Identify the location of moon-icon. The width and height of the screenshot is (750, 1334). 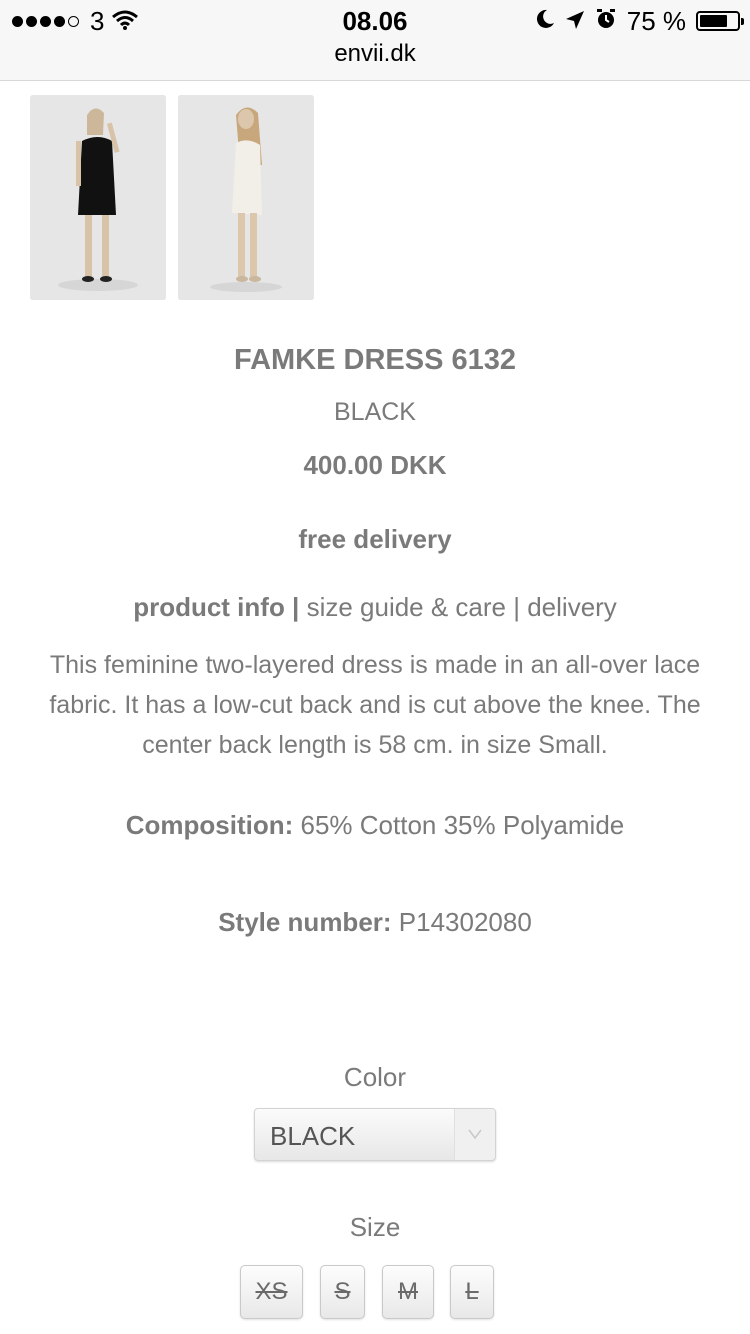
(545, 21).